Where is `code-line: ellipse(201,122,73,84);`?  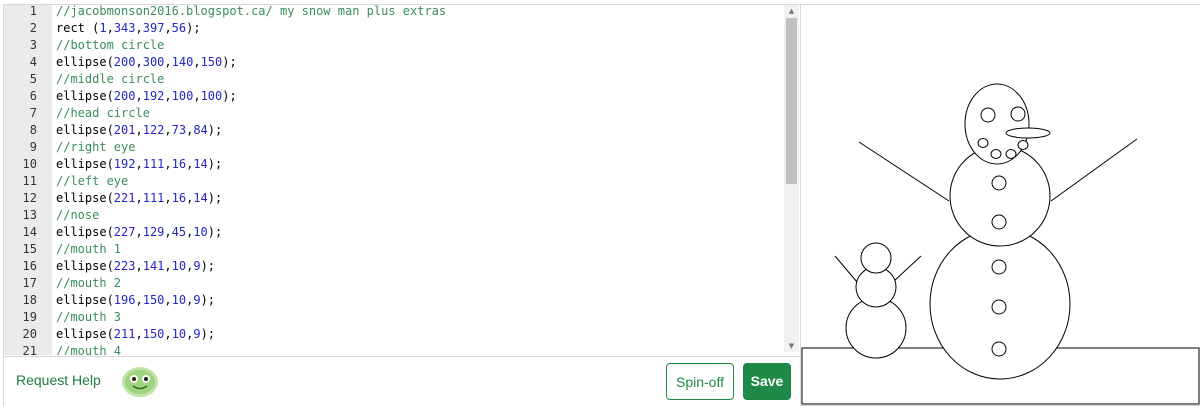
code-line: ellipse(201,122,73,84); is located at coordinates (139, 130).